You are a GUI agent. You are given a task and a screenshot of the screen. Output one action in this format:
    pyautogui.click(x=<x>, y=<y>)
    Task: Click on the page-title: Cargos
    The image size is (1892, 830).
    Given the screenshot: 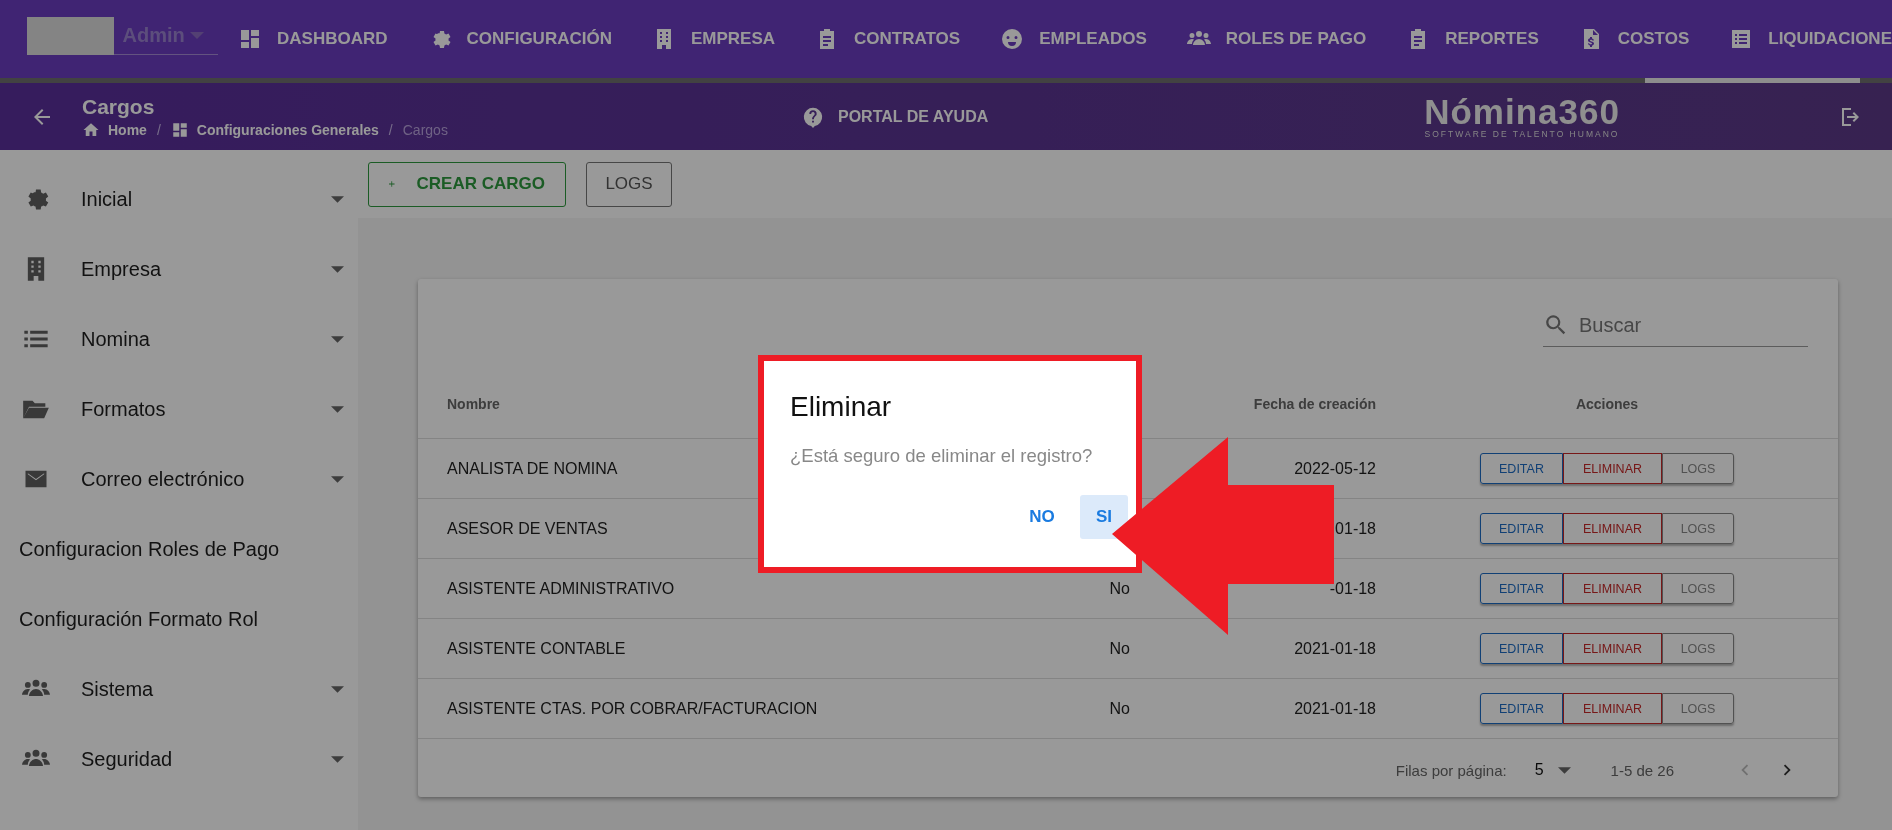 What is the action you would take?
    pyautogui.click(x=119, y=106)
    